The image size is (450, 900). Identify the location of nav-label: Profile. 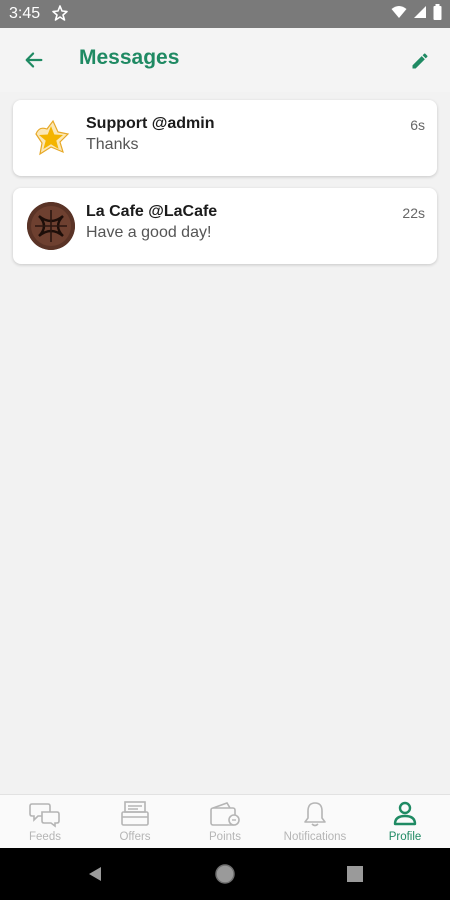
(405, 837).